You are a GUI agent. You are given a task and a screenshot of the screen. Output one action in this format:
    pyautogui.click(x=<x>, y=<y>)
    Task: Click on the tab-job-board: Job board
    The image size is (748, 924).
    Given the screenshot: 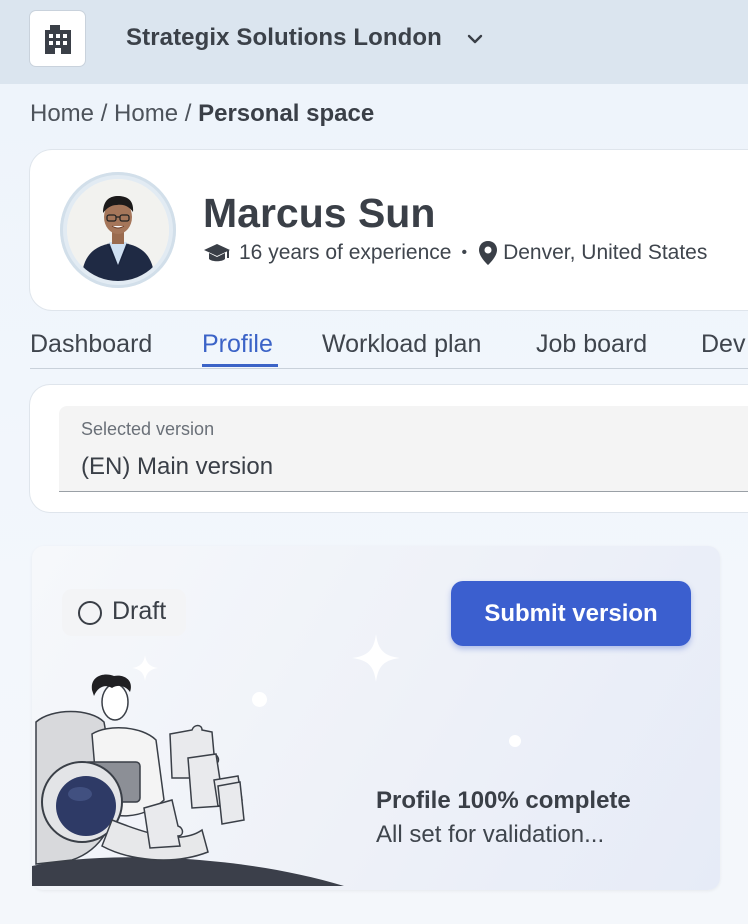 What is the action you would take?
    pyautogui.click(x=591, y=344)
    